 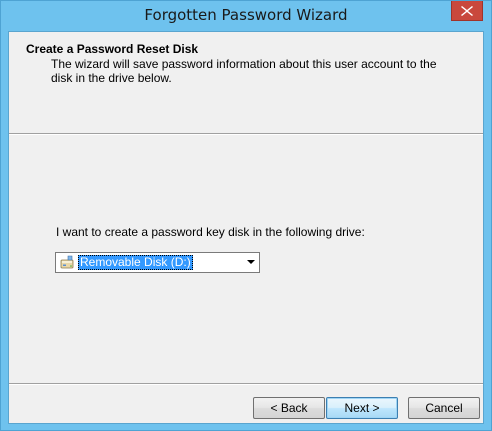 What do you see at coordinates (112, 49) in the screenshot?
I see `page-title: Create a Password Reset Disk` at bounding box center [112, 49].